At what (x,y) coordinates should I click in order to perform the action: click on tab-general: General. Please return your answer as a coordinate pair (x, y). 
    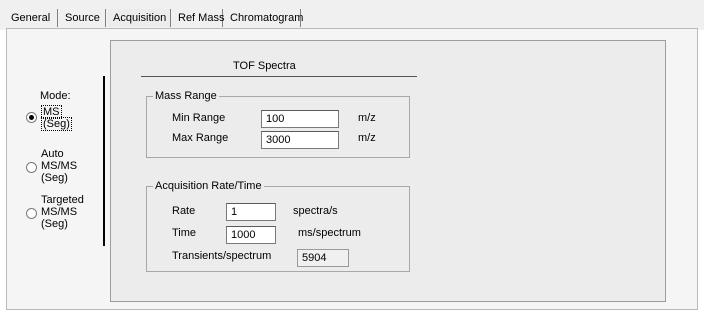
    Looking at the image, I should click on (32, 18).